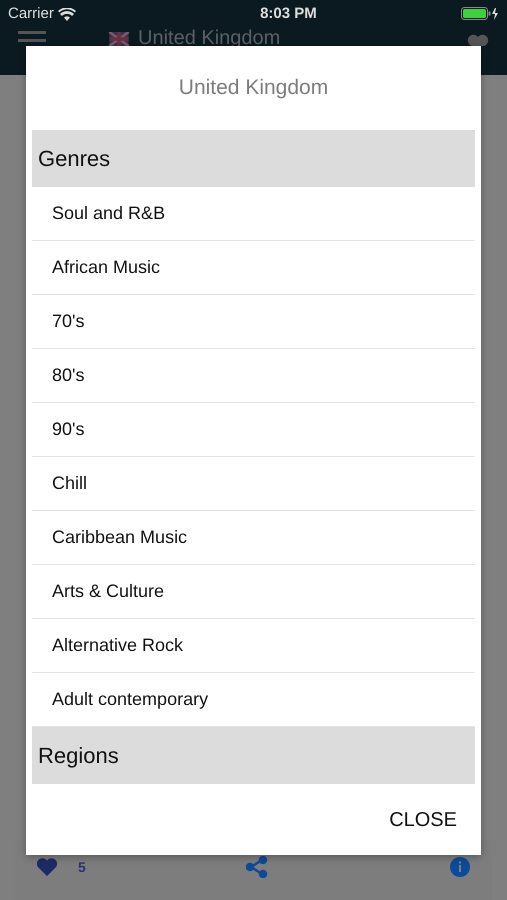  What do you see at coordinates (257, 867) in the screenshot?
I see `share-icon` at bounding box center [257, 867].